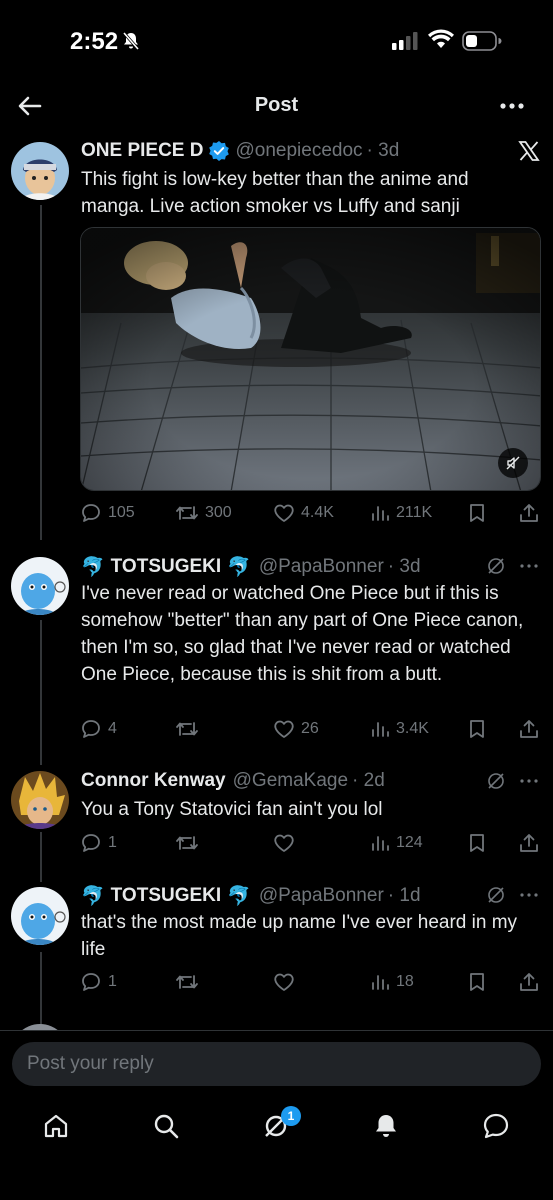 Image resolution: width=553 pixels, height=1200 pixels. What do you see at coordinates (91, 843) in the screenshot?
I see `reply-icon` at bounding box center [91, 843].